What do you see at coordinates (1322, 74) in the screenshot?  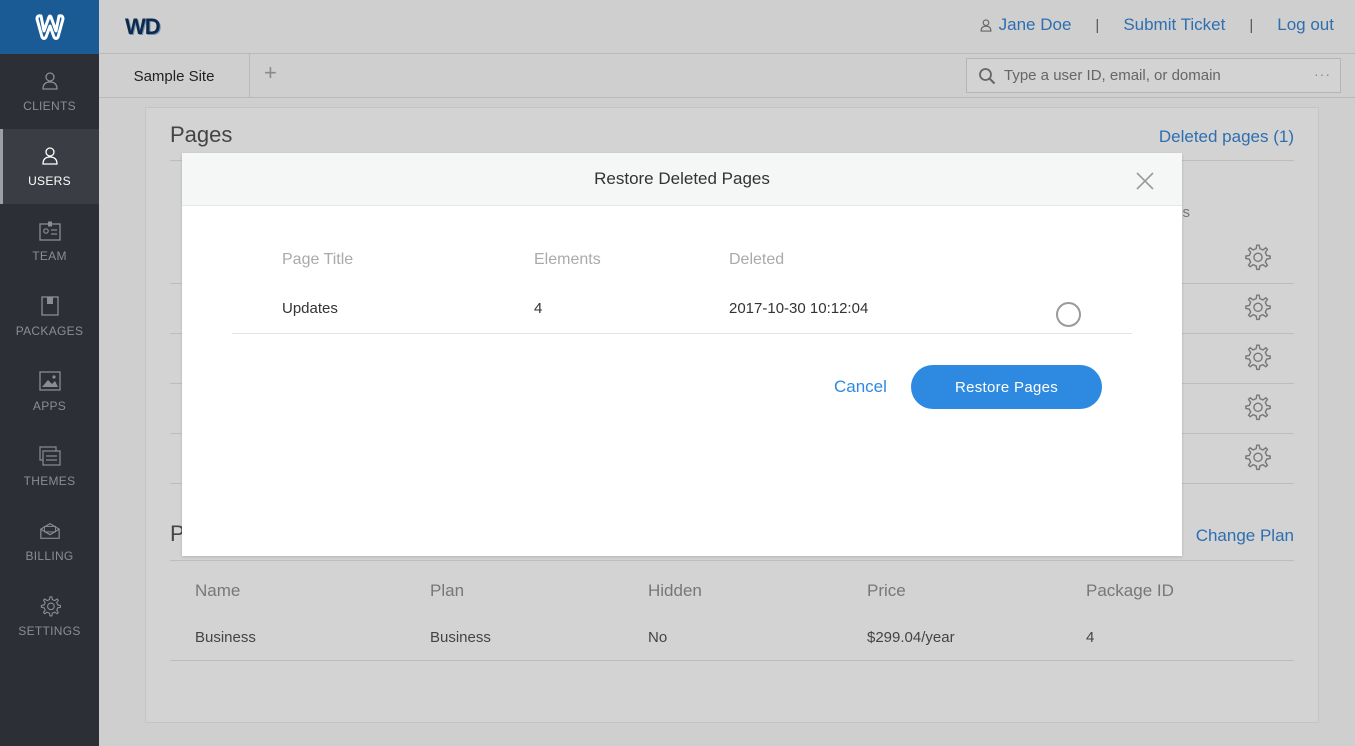 I see `more-options-icon: ···` at bounding box center [1322, 74].